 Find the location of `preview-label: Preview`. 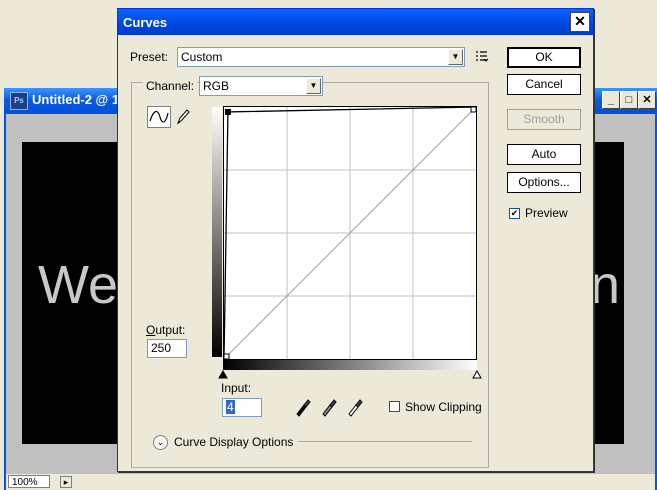

preview-label: Preview is located at coordinates (546, 213).